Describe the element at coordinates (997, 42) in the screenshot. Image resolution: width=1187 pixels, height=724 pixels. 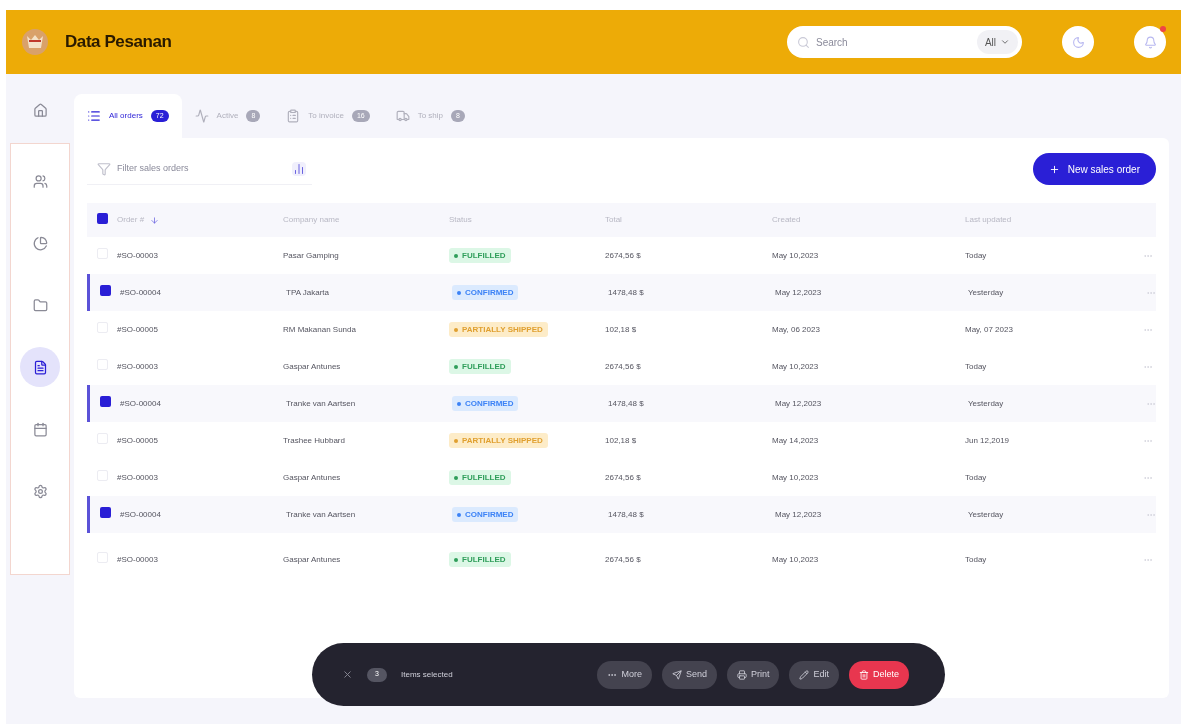
I see `scope-dropdown: All` at that location.